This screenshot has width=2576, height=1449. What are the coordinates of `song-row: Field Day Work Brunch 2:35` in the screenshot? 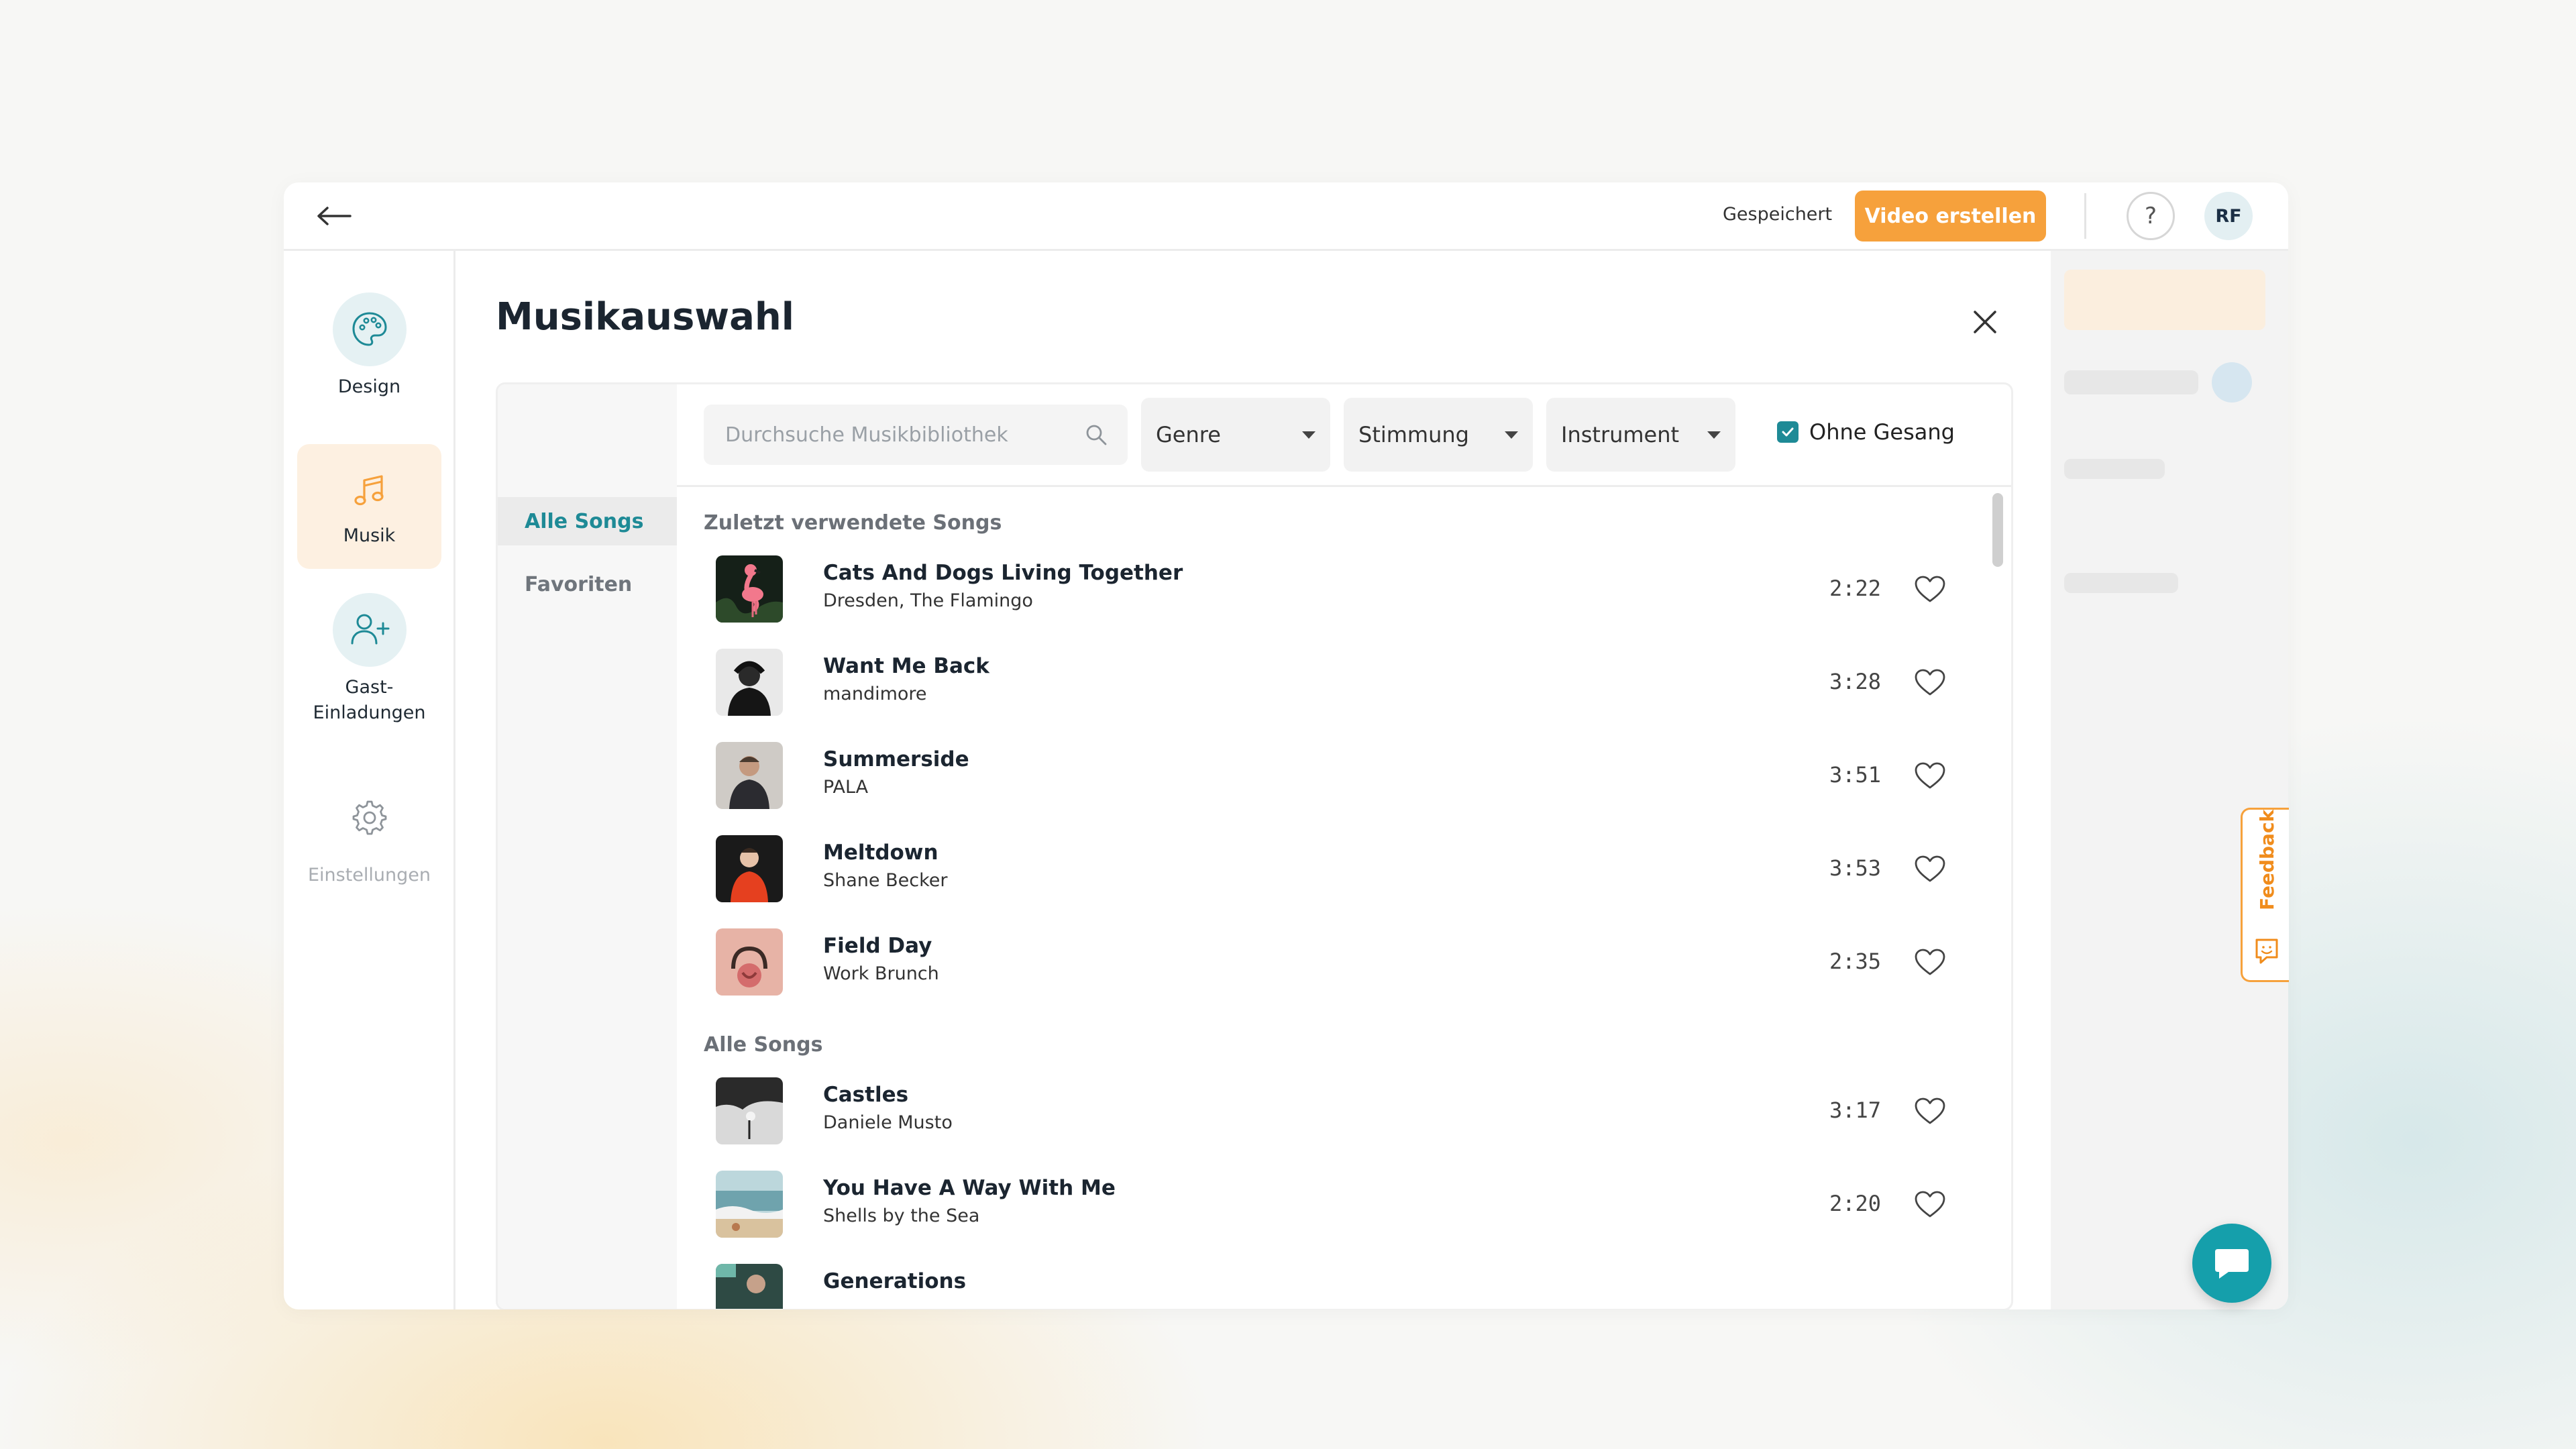 It's located at (1333, 962).